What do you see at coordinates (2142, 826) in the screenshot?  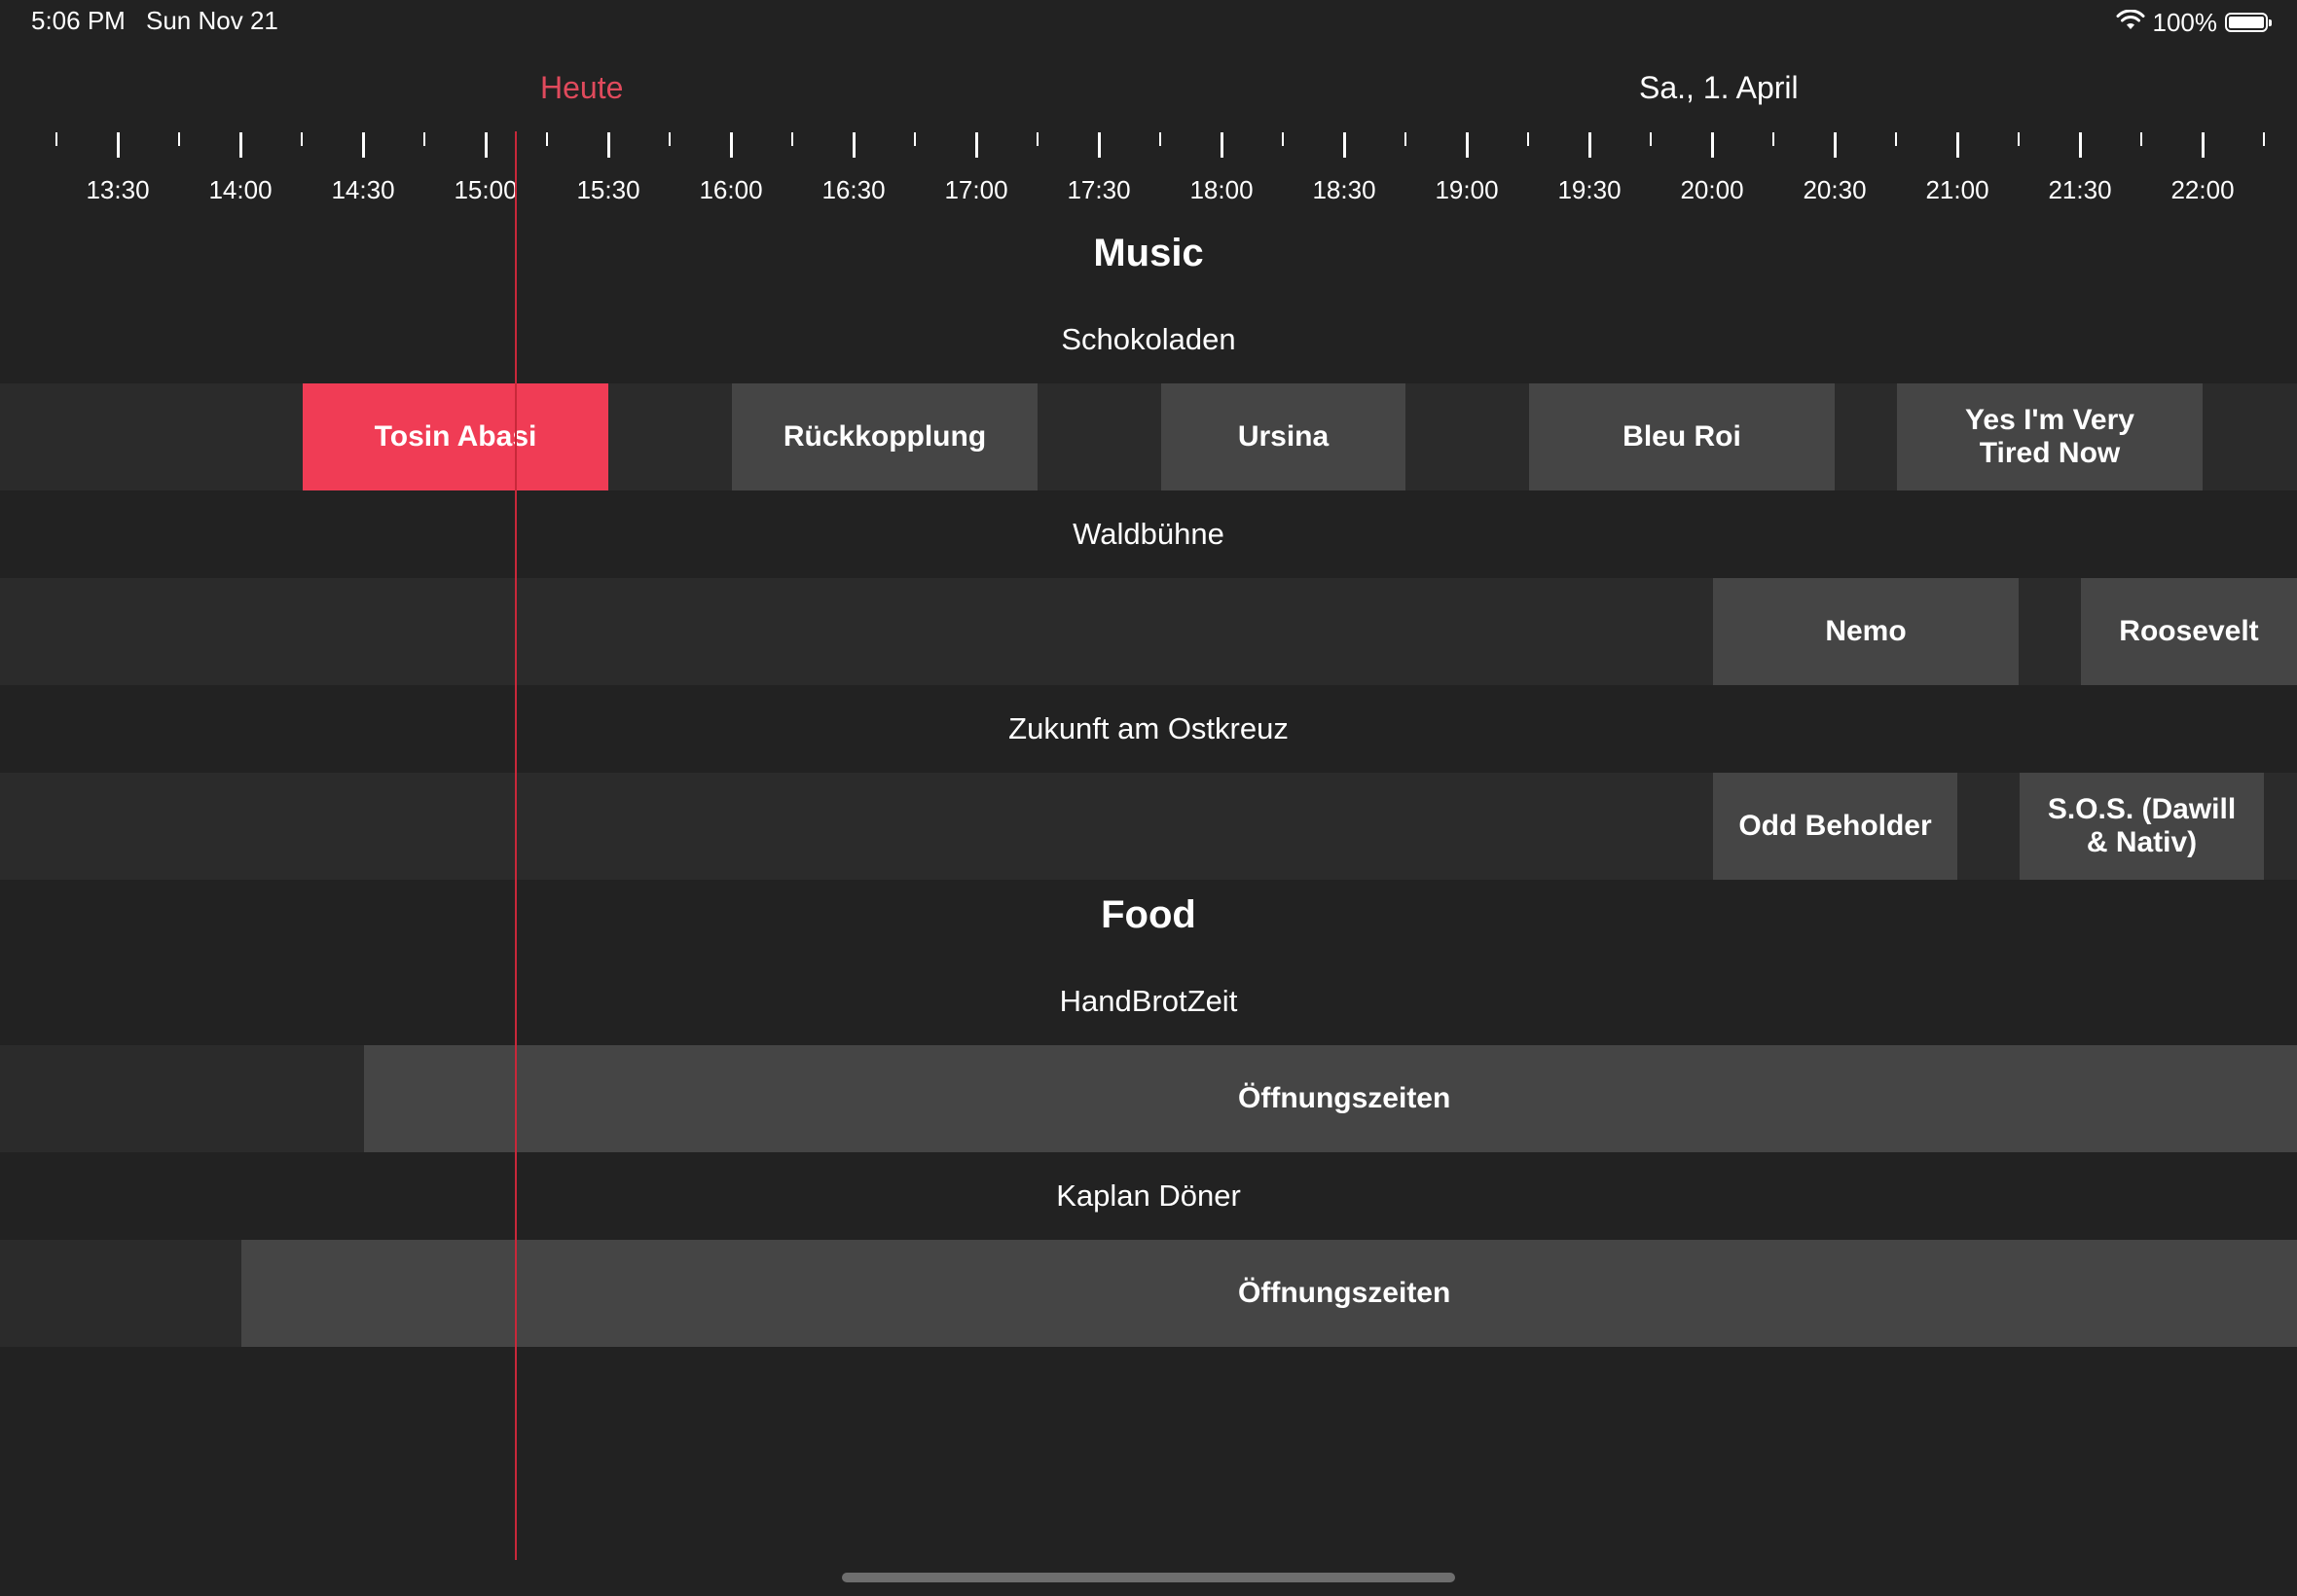 I see `event-sos-dawill-nativ: S.O.S. (Dawill & Nativ)` at bounding box center [2142, 826].